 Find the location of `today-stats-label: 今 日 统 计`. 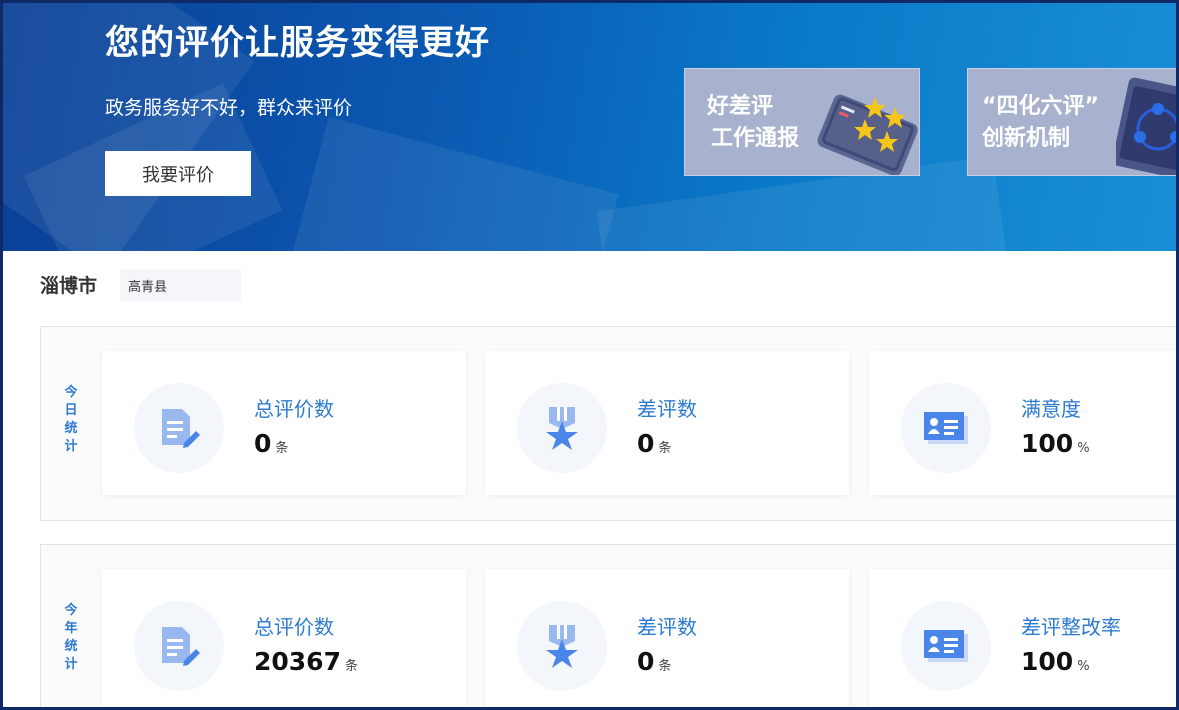

today-stats-label: 今 日 统 计 is located at coordinates (71, 419).